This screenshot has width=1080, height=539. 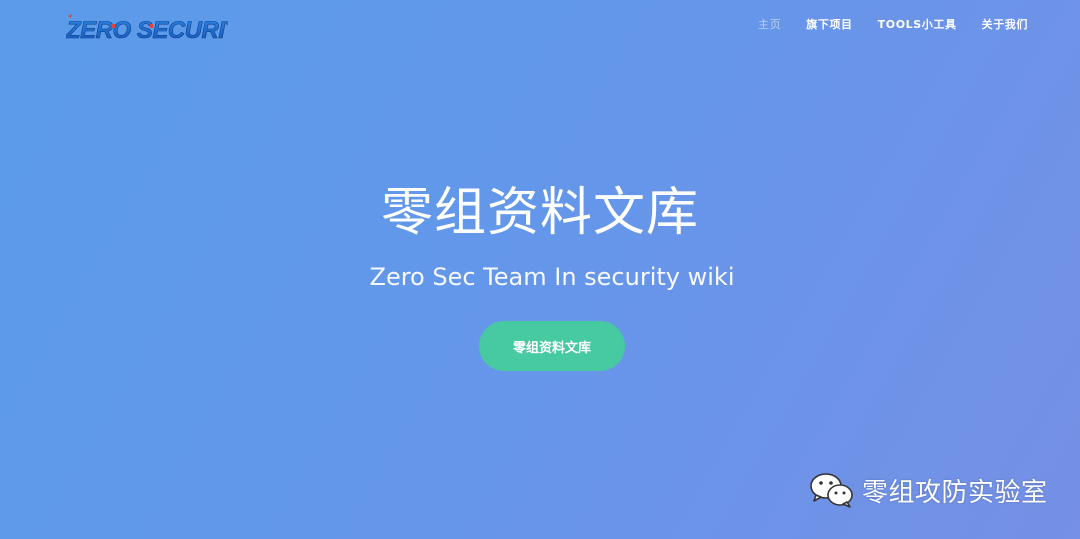 I want to click on page-subtitle: Zero Sec Team In security wiki, so click(x=552, y=277).